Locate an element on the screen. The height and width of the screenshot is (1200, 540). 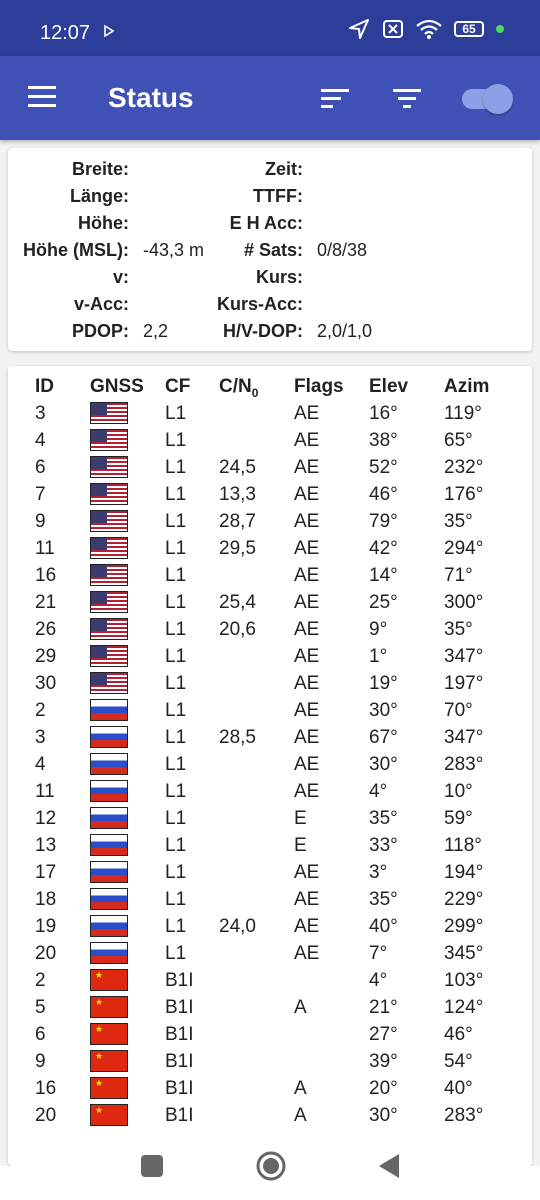
table-row: 2 L1 AE 30° 70° is located at coordinates (270, 710).